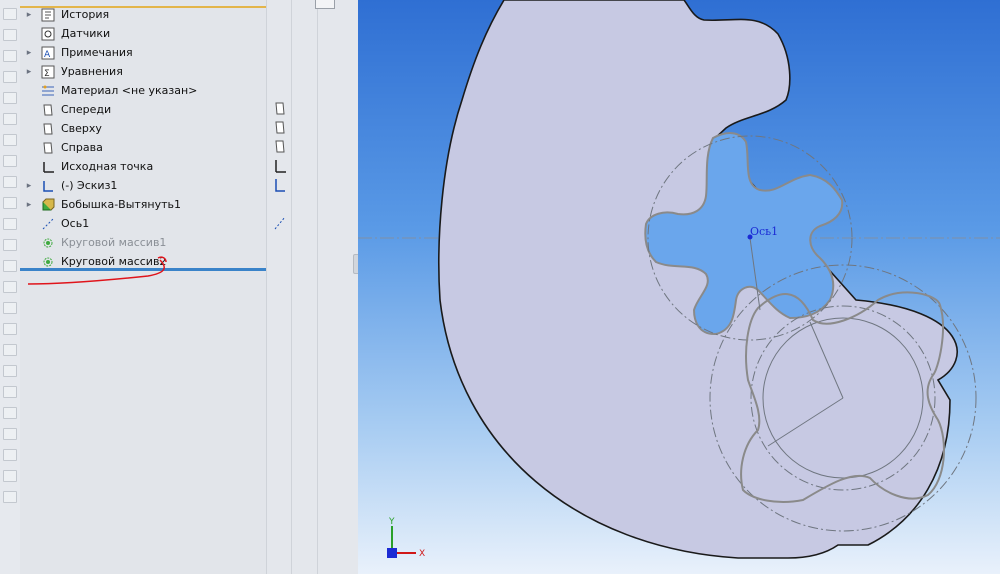  Describe the element at coordinates (48, 34) in the screenshot. I see `sensor-icon` at that location.